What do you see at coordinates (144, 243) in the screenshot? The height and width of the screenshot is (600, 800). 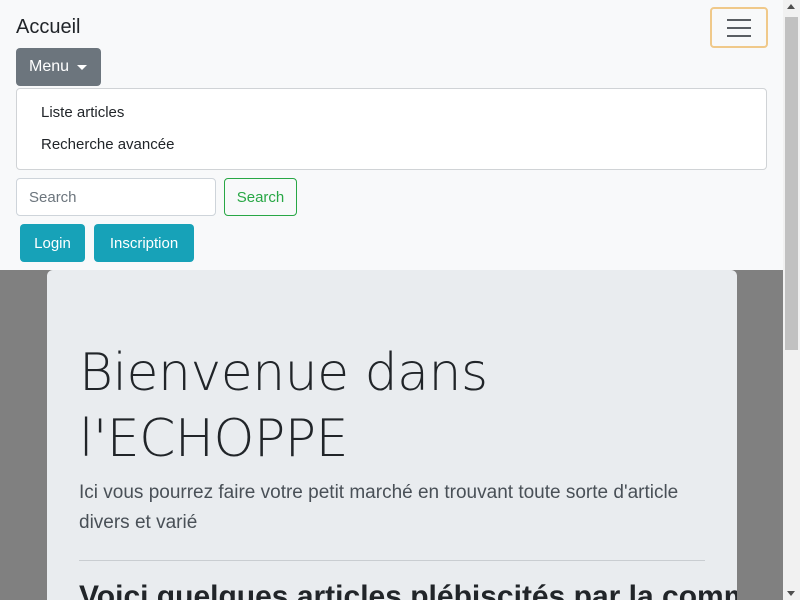 I see `signup-button: Inscription` at bounding box center [144, 243].